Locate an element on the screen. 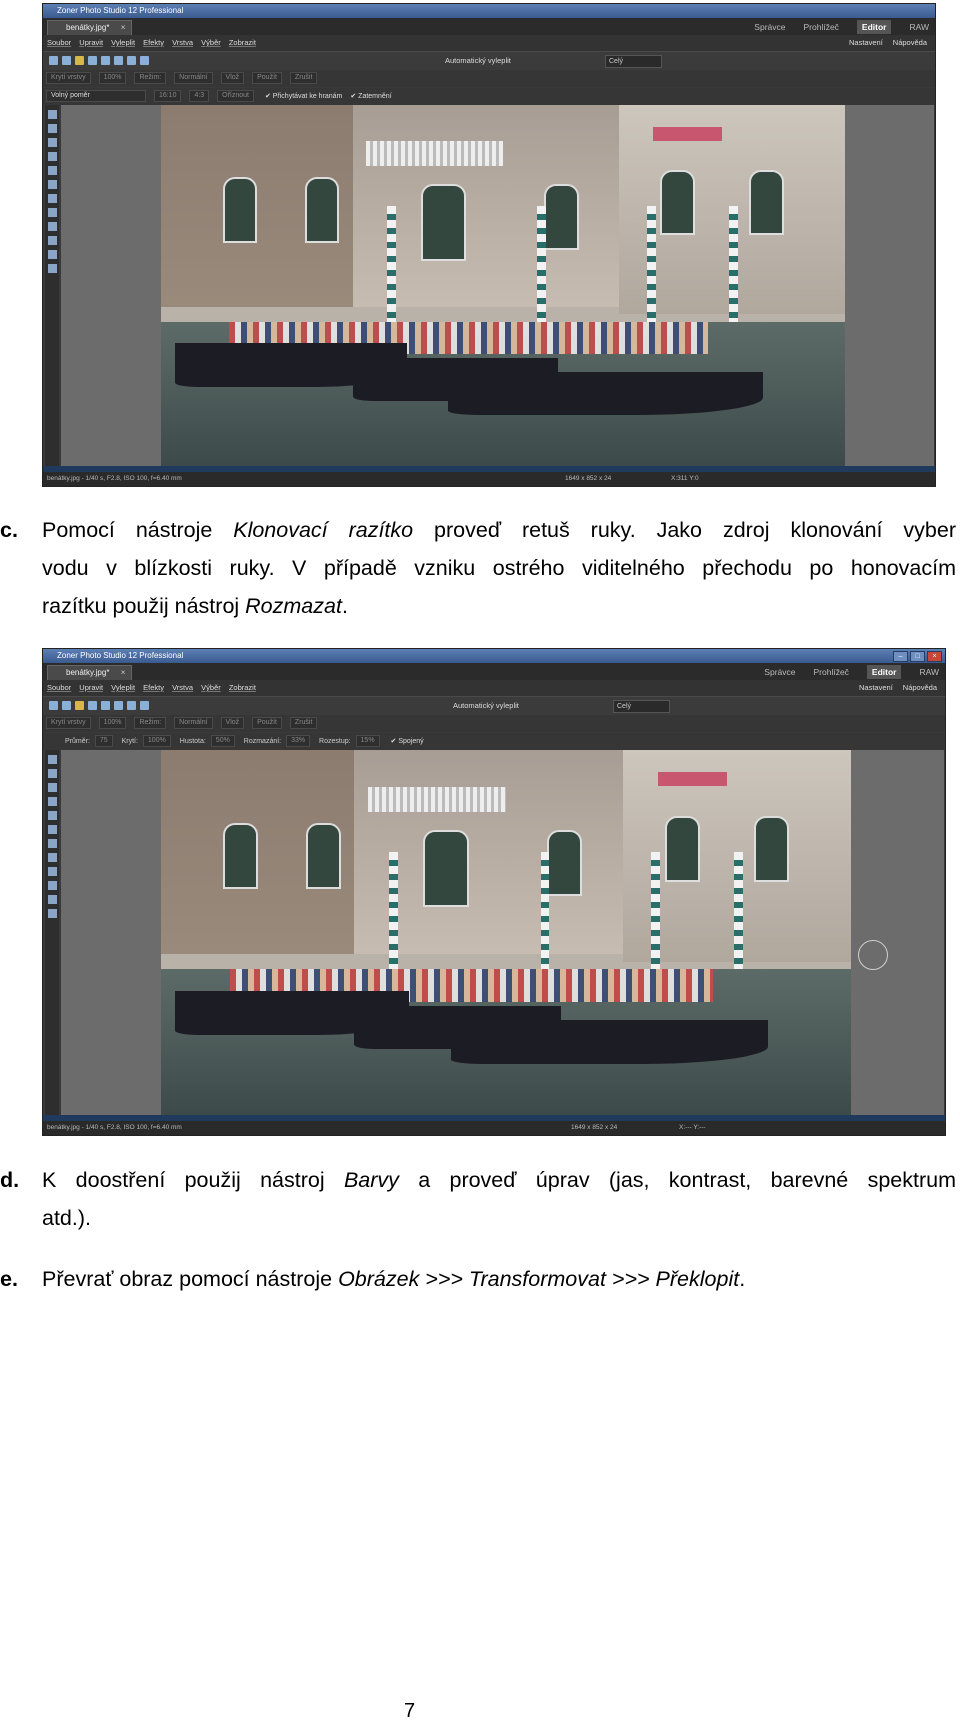  density-value: 50% is located at coordinates (222, 741).